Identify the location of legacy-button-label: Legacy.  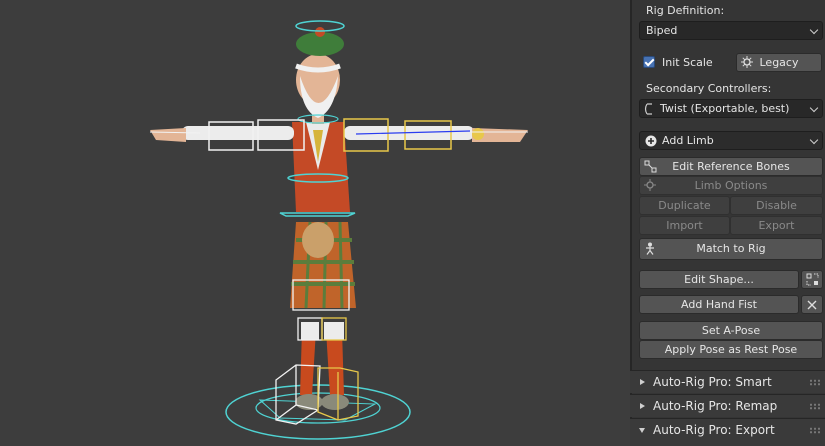
(779, 62).